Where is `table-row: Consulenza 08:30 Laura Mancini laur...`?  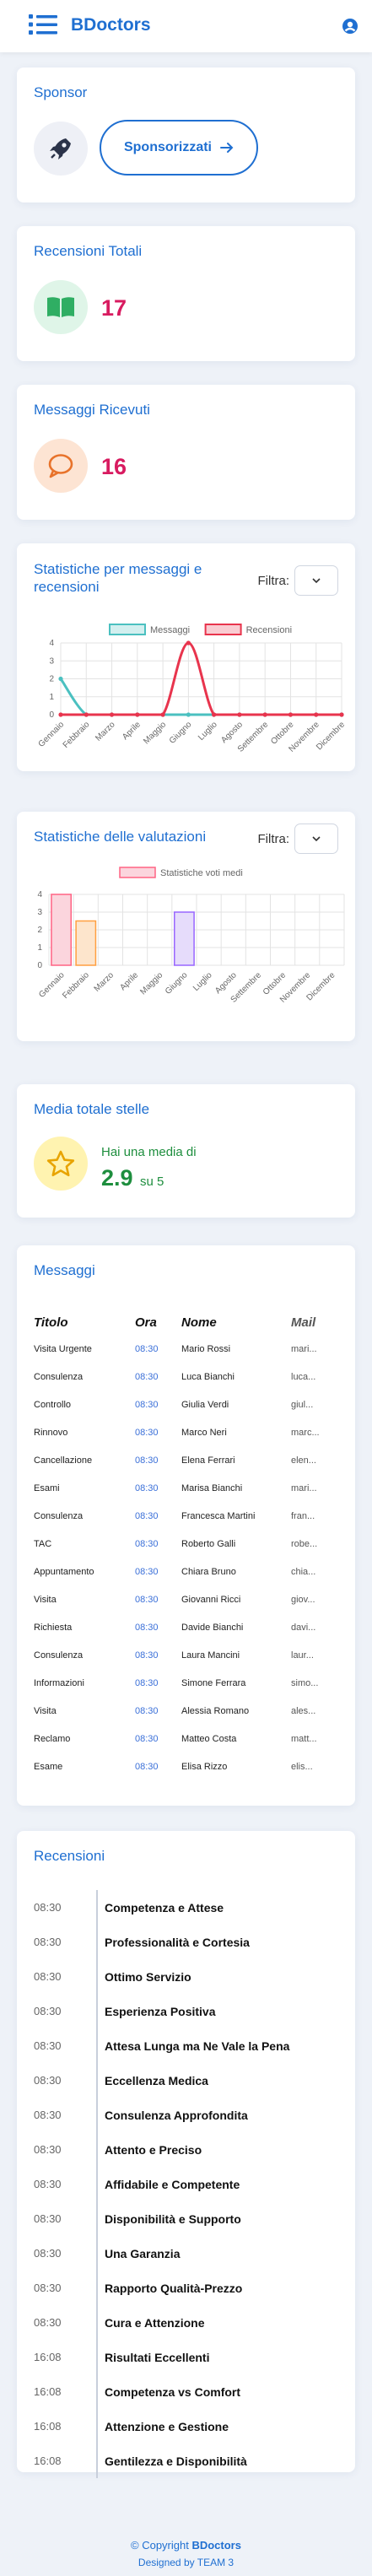
table-row: Consulenza 08:30 Laura Mancini laur... is located at coordinates (190, 1655).